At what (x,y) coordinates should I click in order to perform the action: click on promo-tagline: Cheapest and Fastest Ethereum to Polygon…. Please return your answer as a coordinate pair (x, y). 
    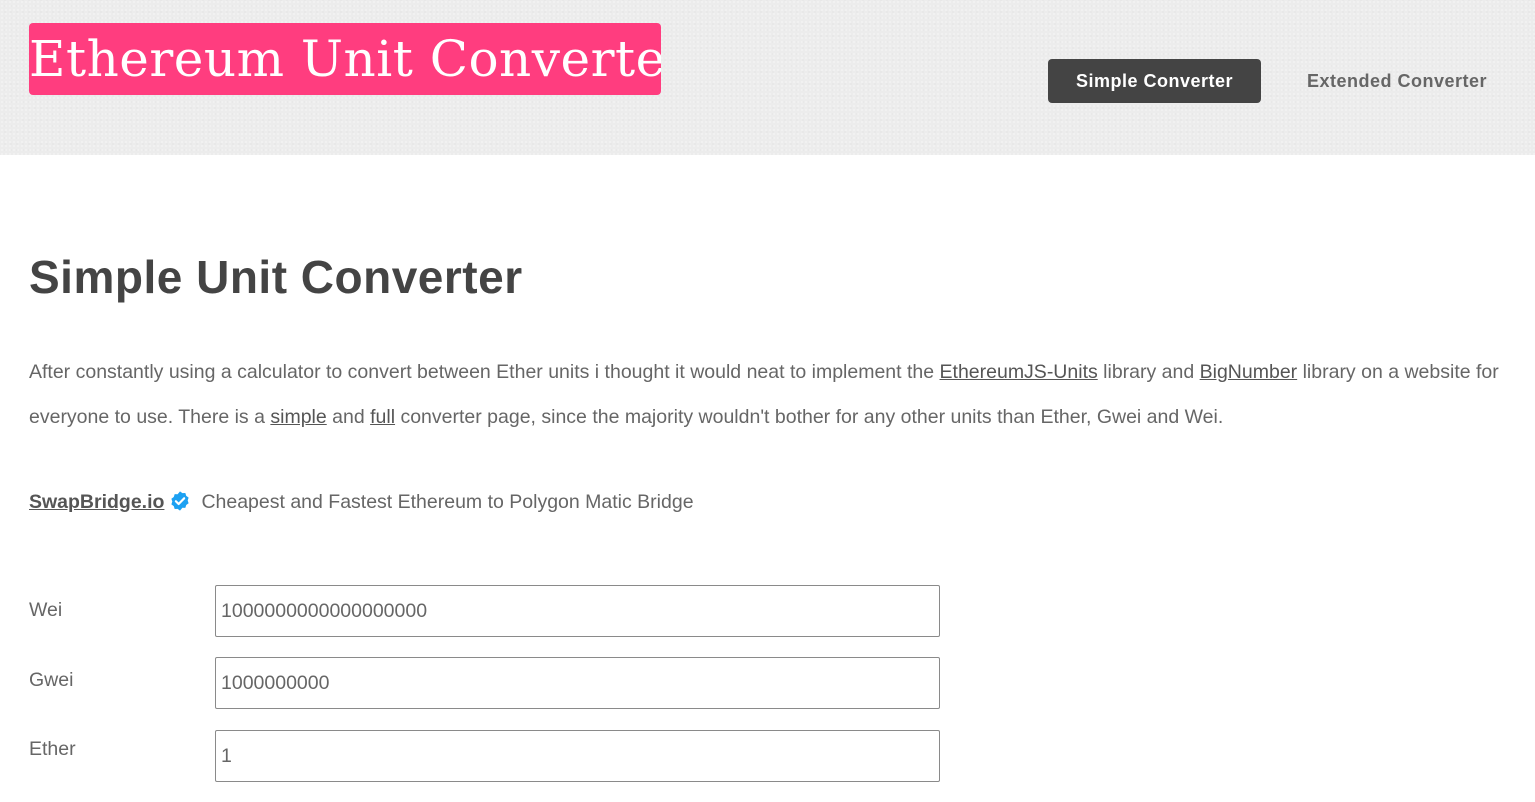
    Looking at the image, I should click on (447, 502).